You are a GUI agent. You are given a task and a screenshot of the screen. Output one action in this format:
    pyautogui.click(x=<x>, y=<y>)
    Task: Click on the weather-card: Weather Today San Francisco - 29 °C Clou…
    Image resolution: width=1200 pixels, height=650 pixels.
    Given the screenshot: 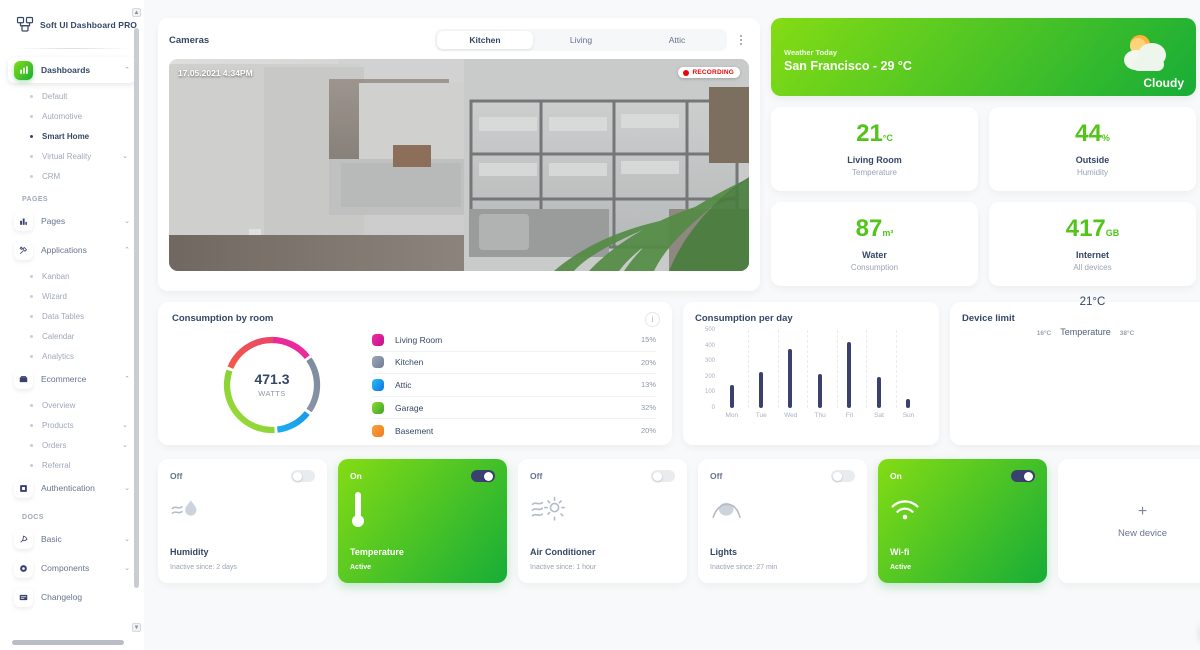 What is the action you would take?
    pyautogui.click(x=983, y=57)
    